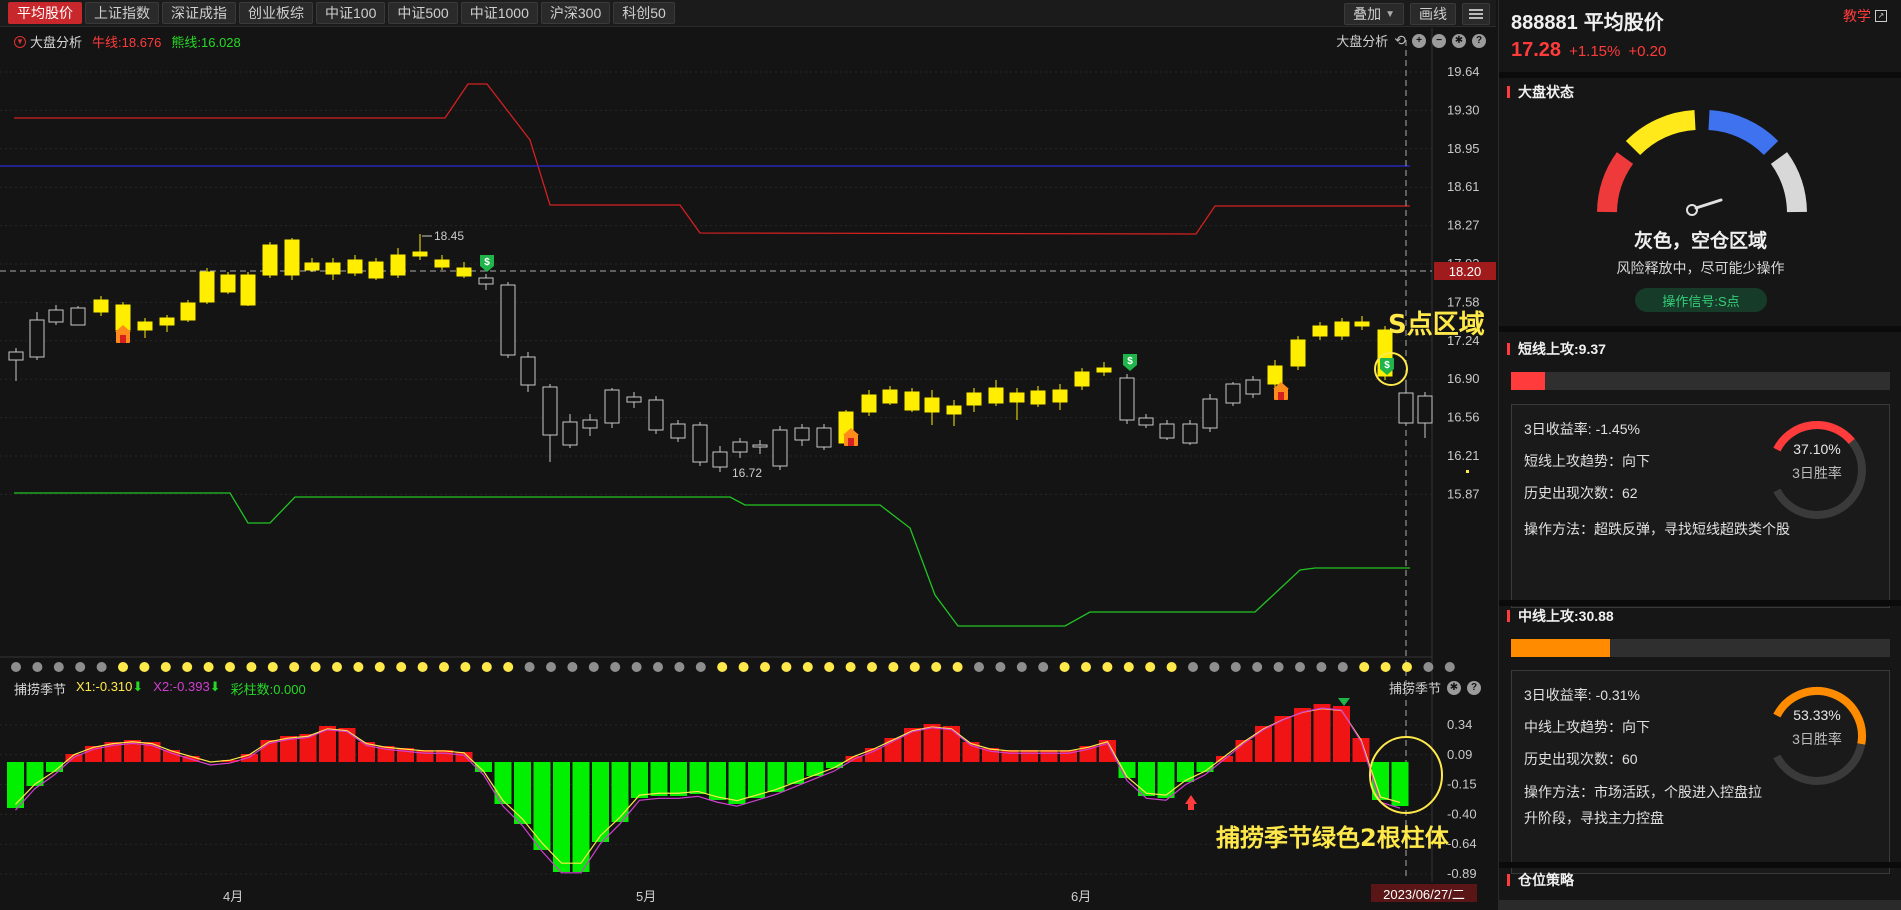  Describe the element at coordinates (20, 41) in the screenshot. I see `collapse-icon: ▼` at that location.